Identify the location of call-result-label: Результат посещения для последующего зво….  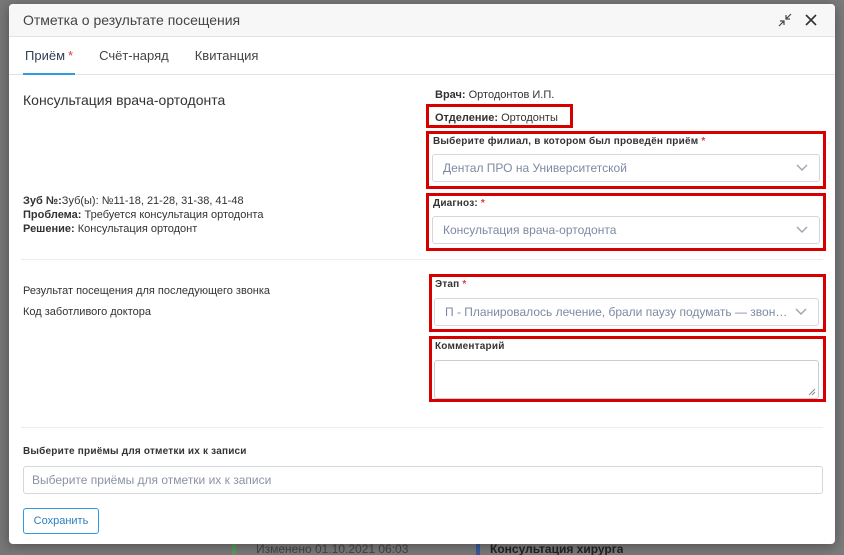
(147, 291).